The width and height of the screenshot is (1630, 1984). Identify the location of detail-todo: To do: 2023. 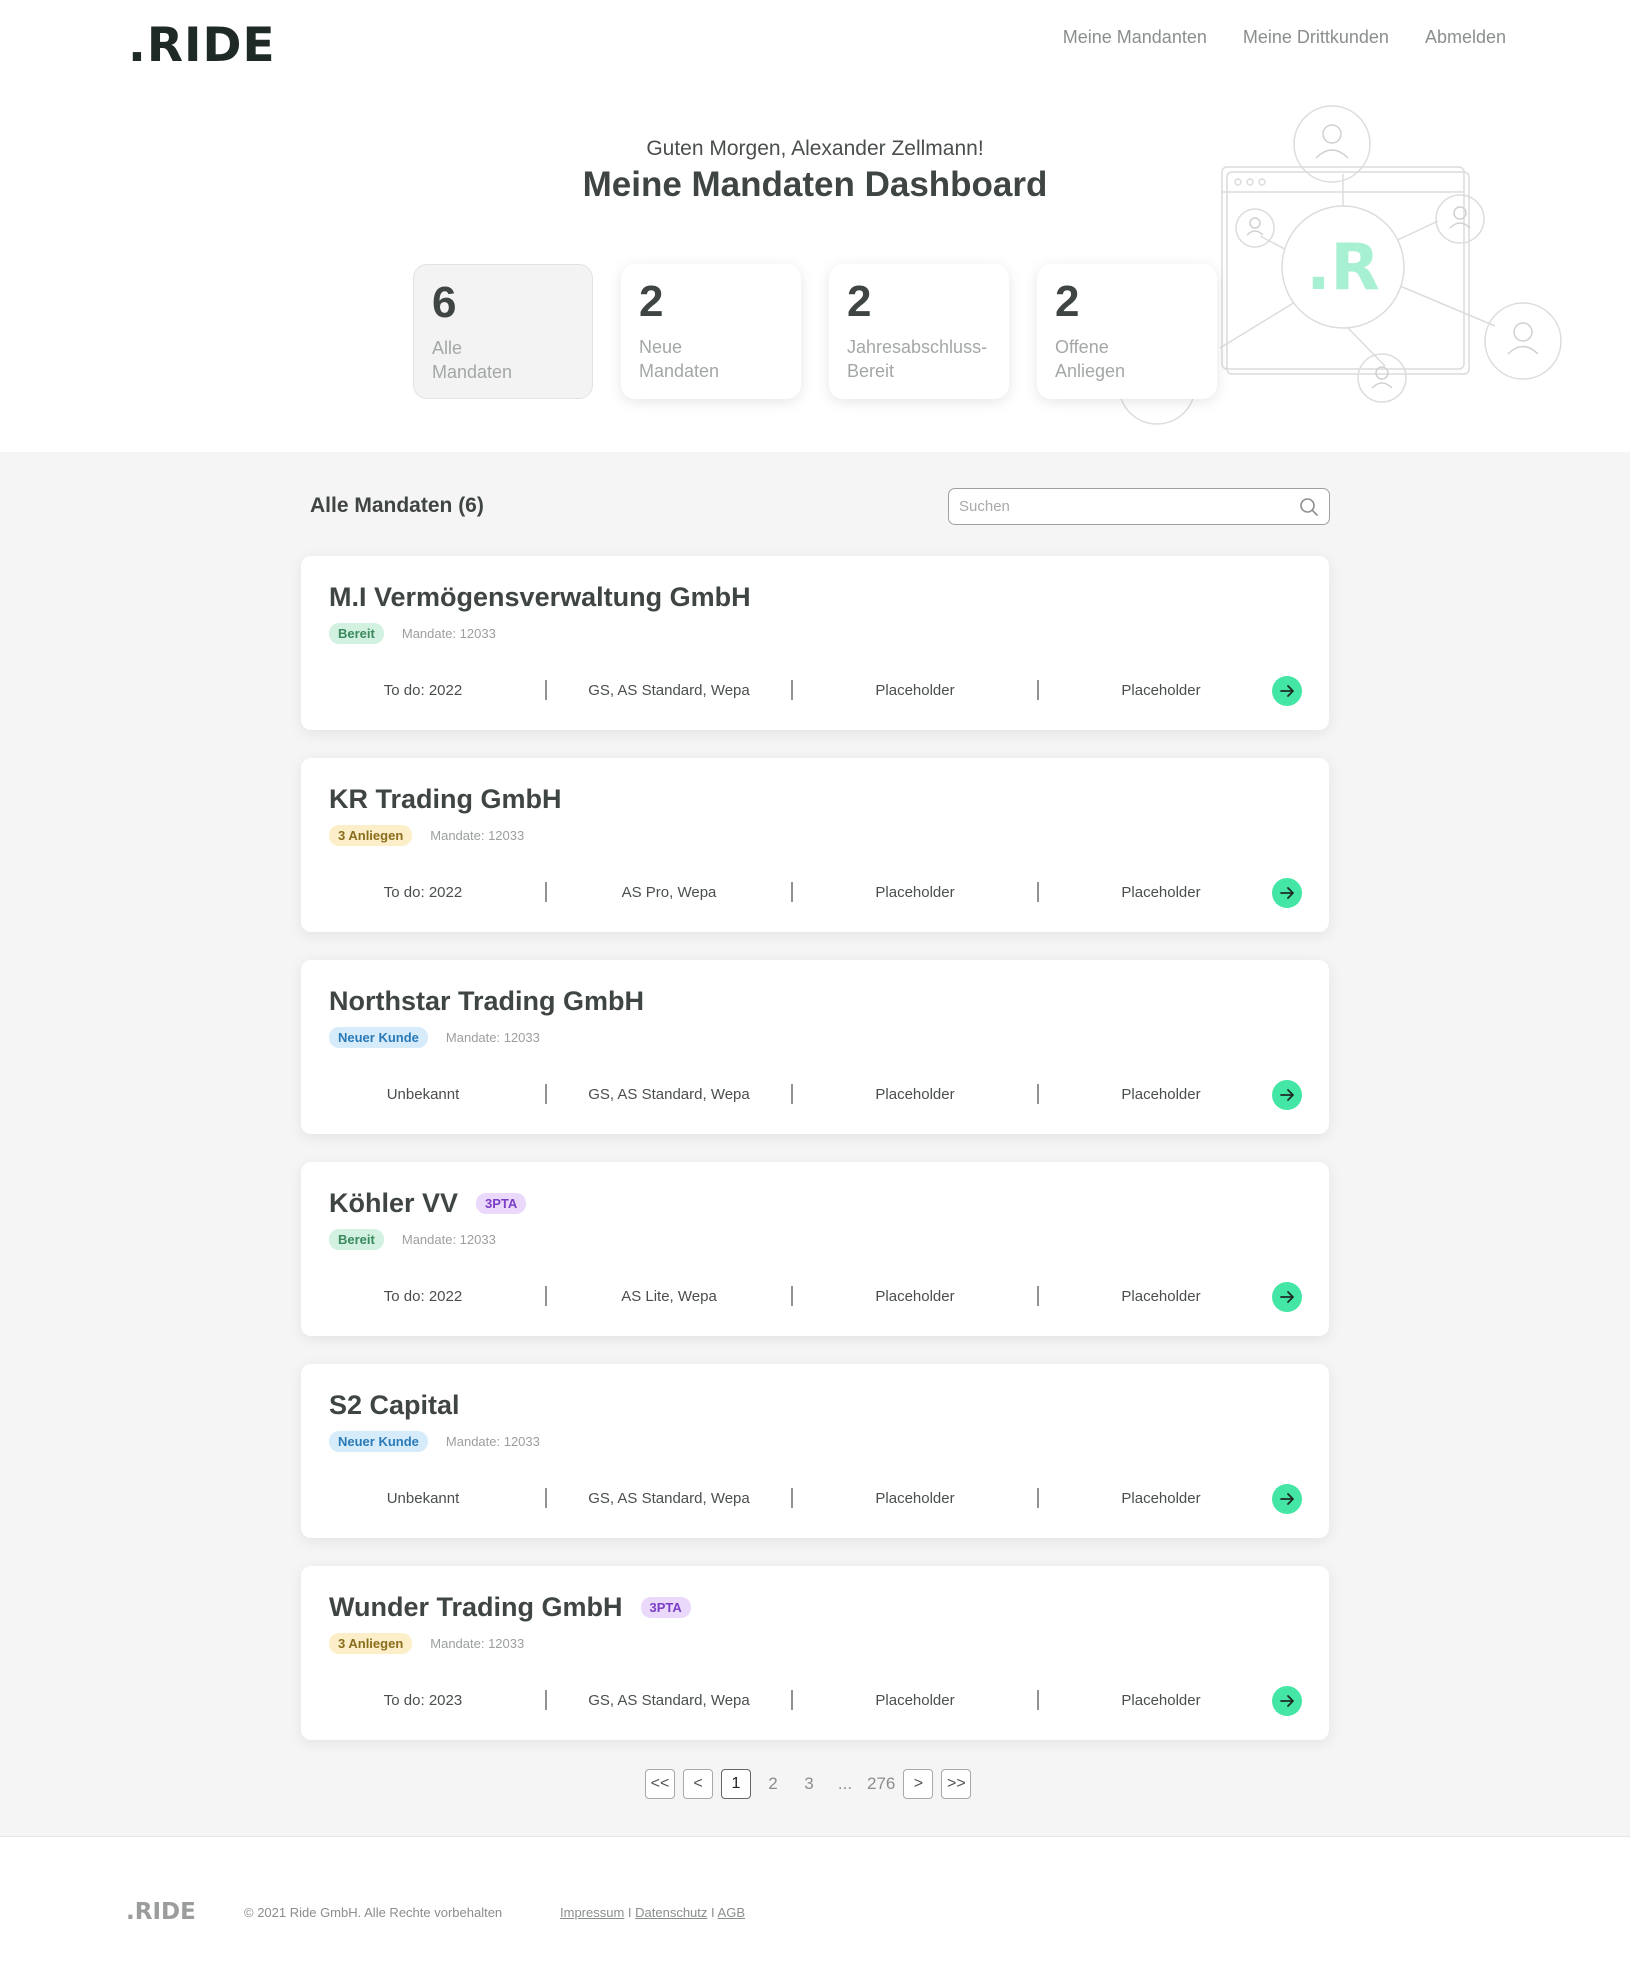
(423, 1700).